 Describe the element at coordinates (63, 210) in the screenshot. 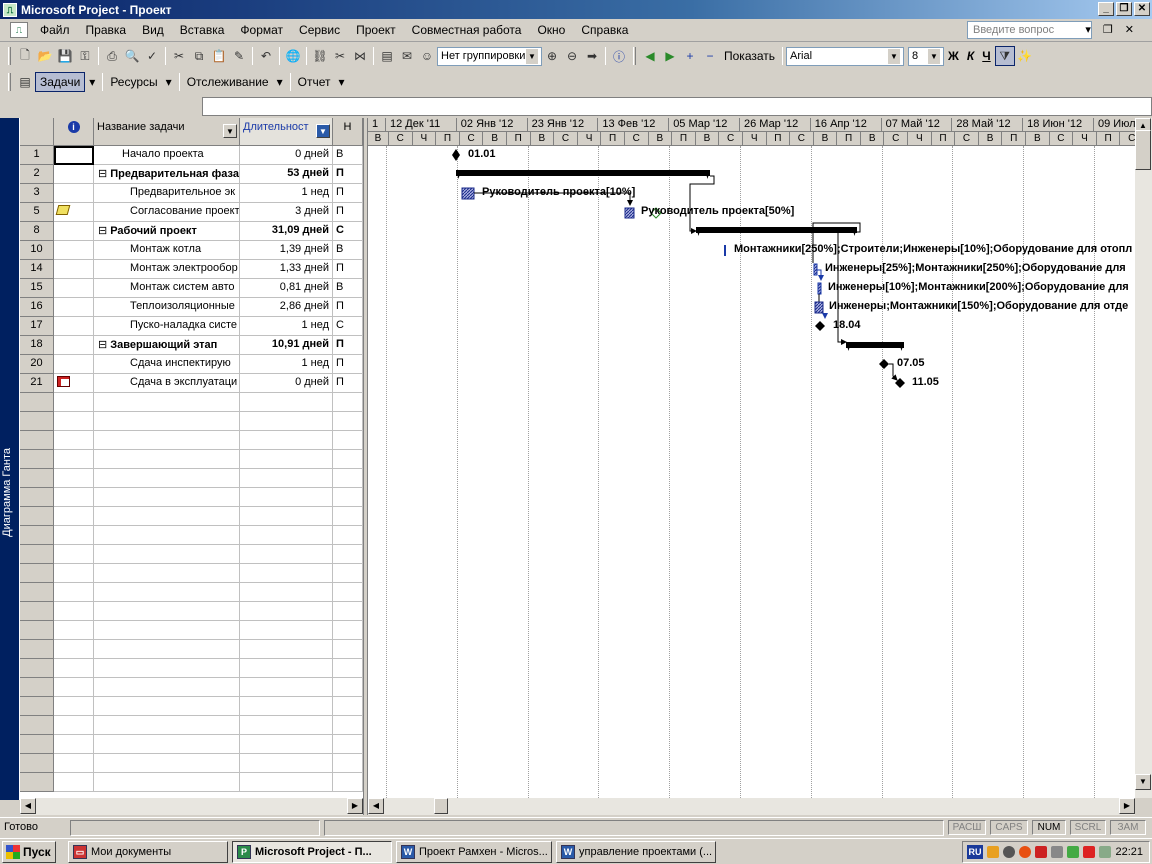

I see `note-icon` at that location.